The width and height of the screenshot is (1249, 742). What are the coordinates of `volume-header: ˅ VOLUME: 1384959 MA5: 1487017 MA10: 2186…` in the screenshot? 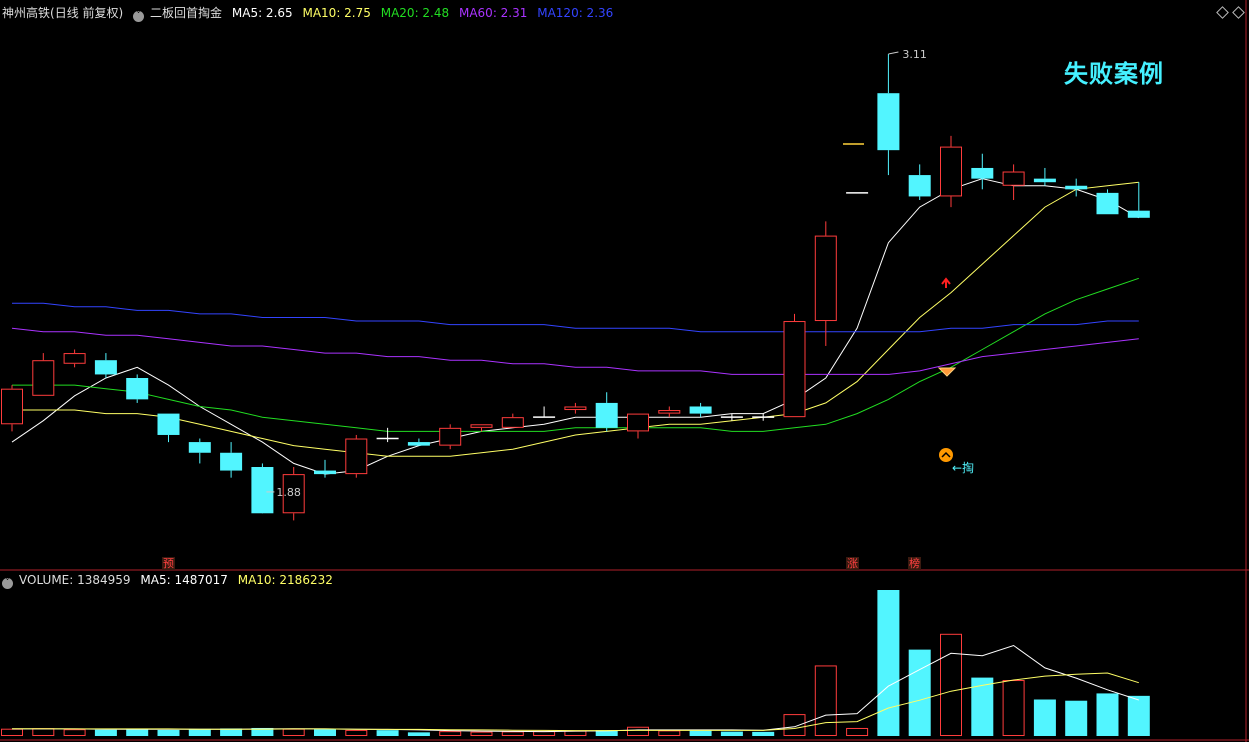 It's located at (170, 580).